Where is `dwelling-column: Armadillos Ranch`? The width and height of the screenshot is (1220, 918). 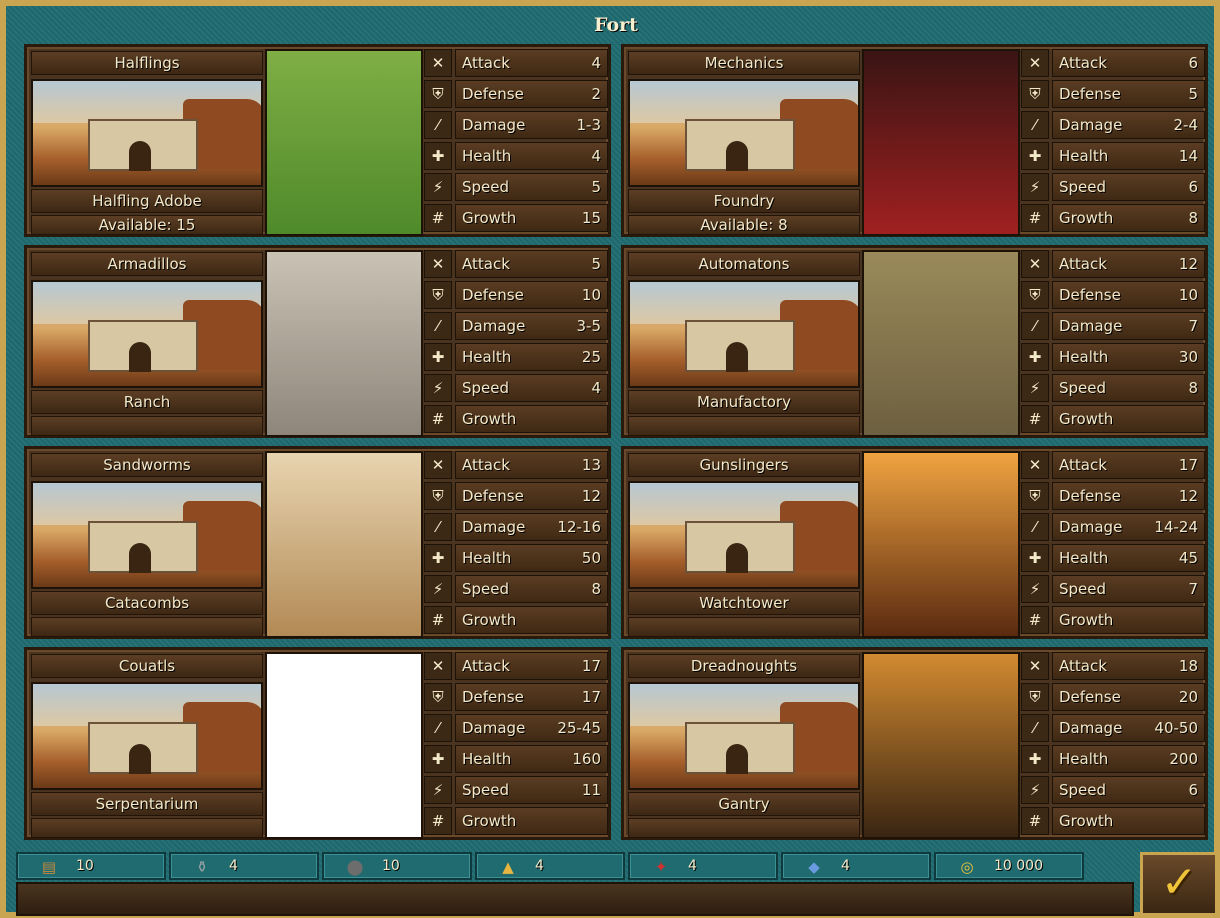 dwelling-column: Armadillos Ranch is located at coordinates (147, 344).